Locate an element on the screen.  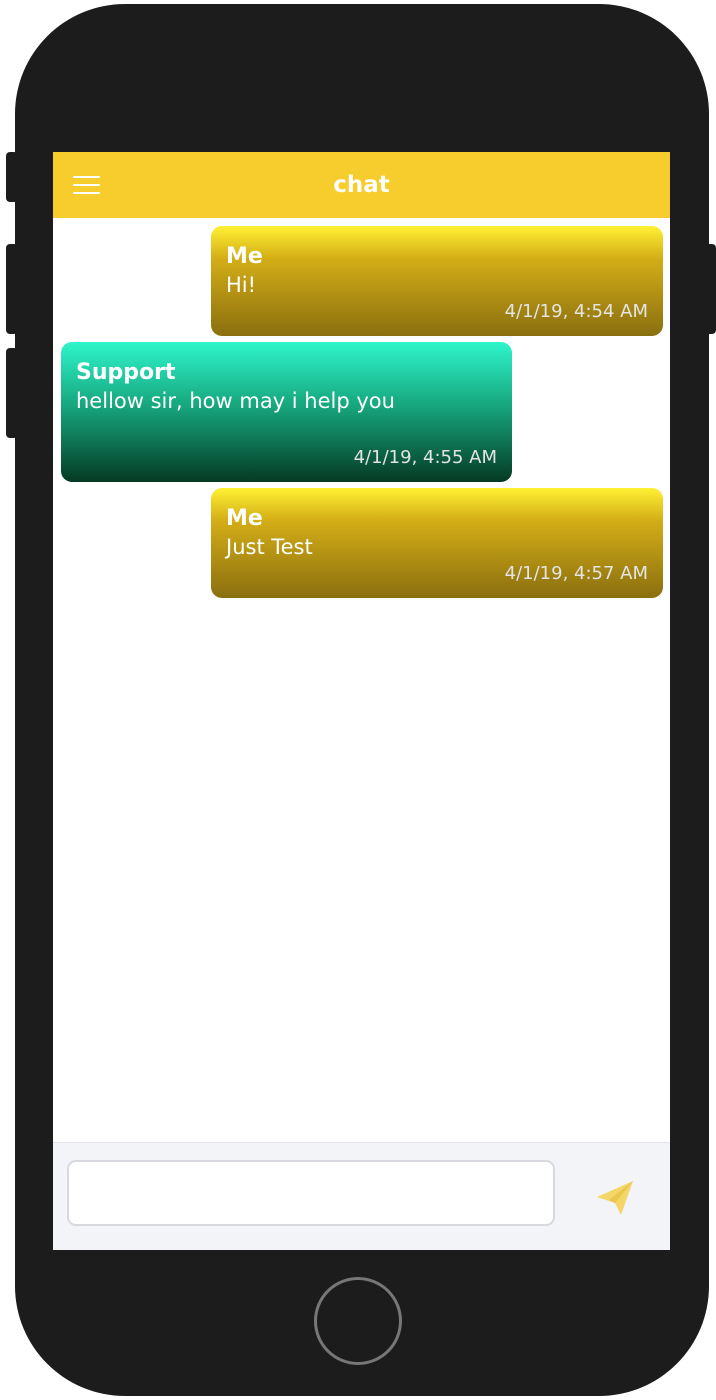
message-text: hellow sir, how may i help you is located at coordinates (235, 401).